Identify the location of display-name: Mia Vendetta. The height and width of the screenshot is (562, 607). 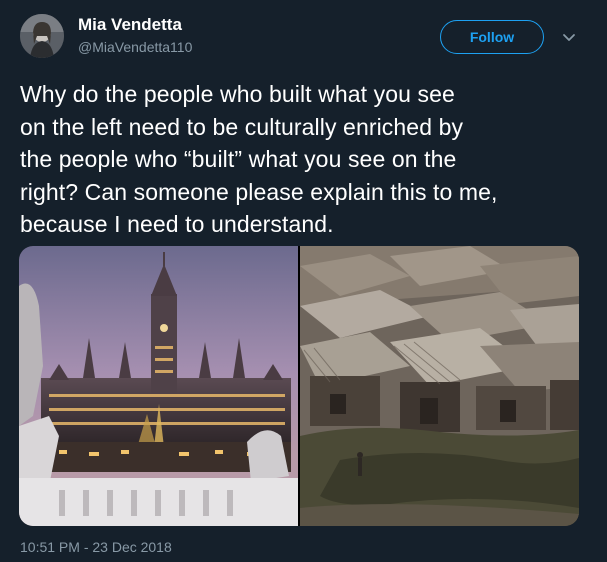
(130, 25).